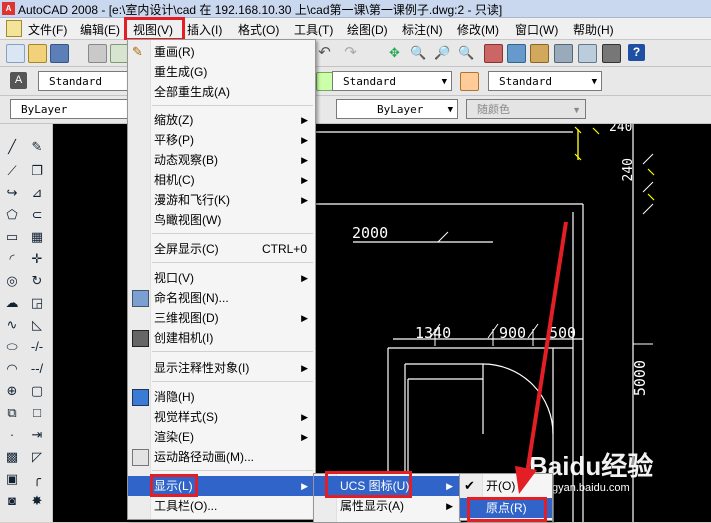  I want to click on construction-line-icon: ⟋, so click(12, 171).